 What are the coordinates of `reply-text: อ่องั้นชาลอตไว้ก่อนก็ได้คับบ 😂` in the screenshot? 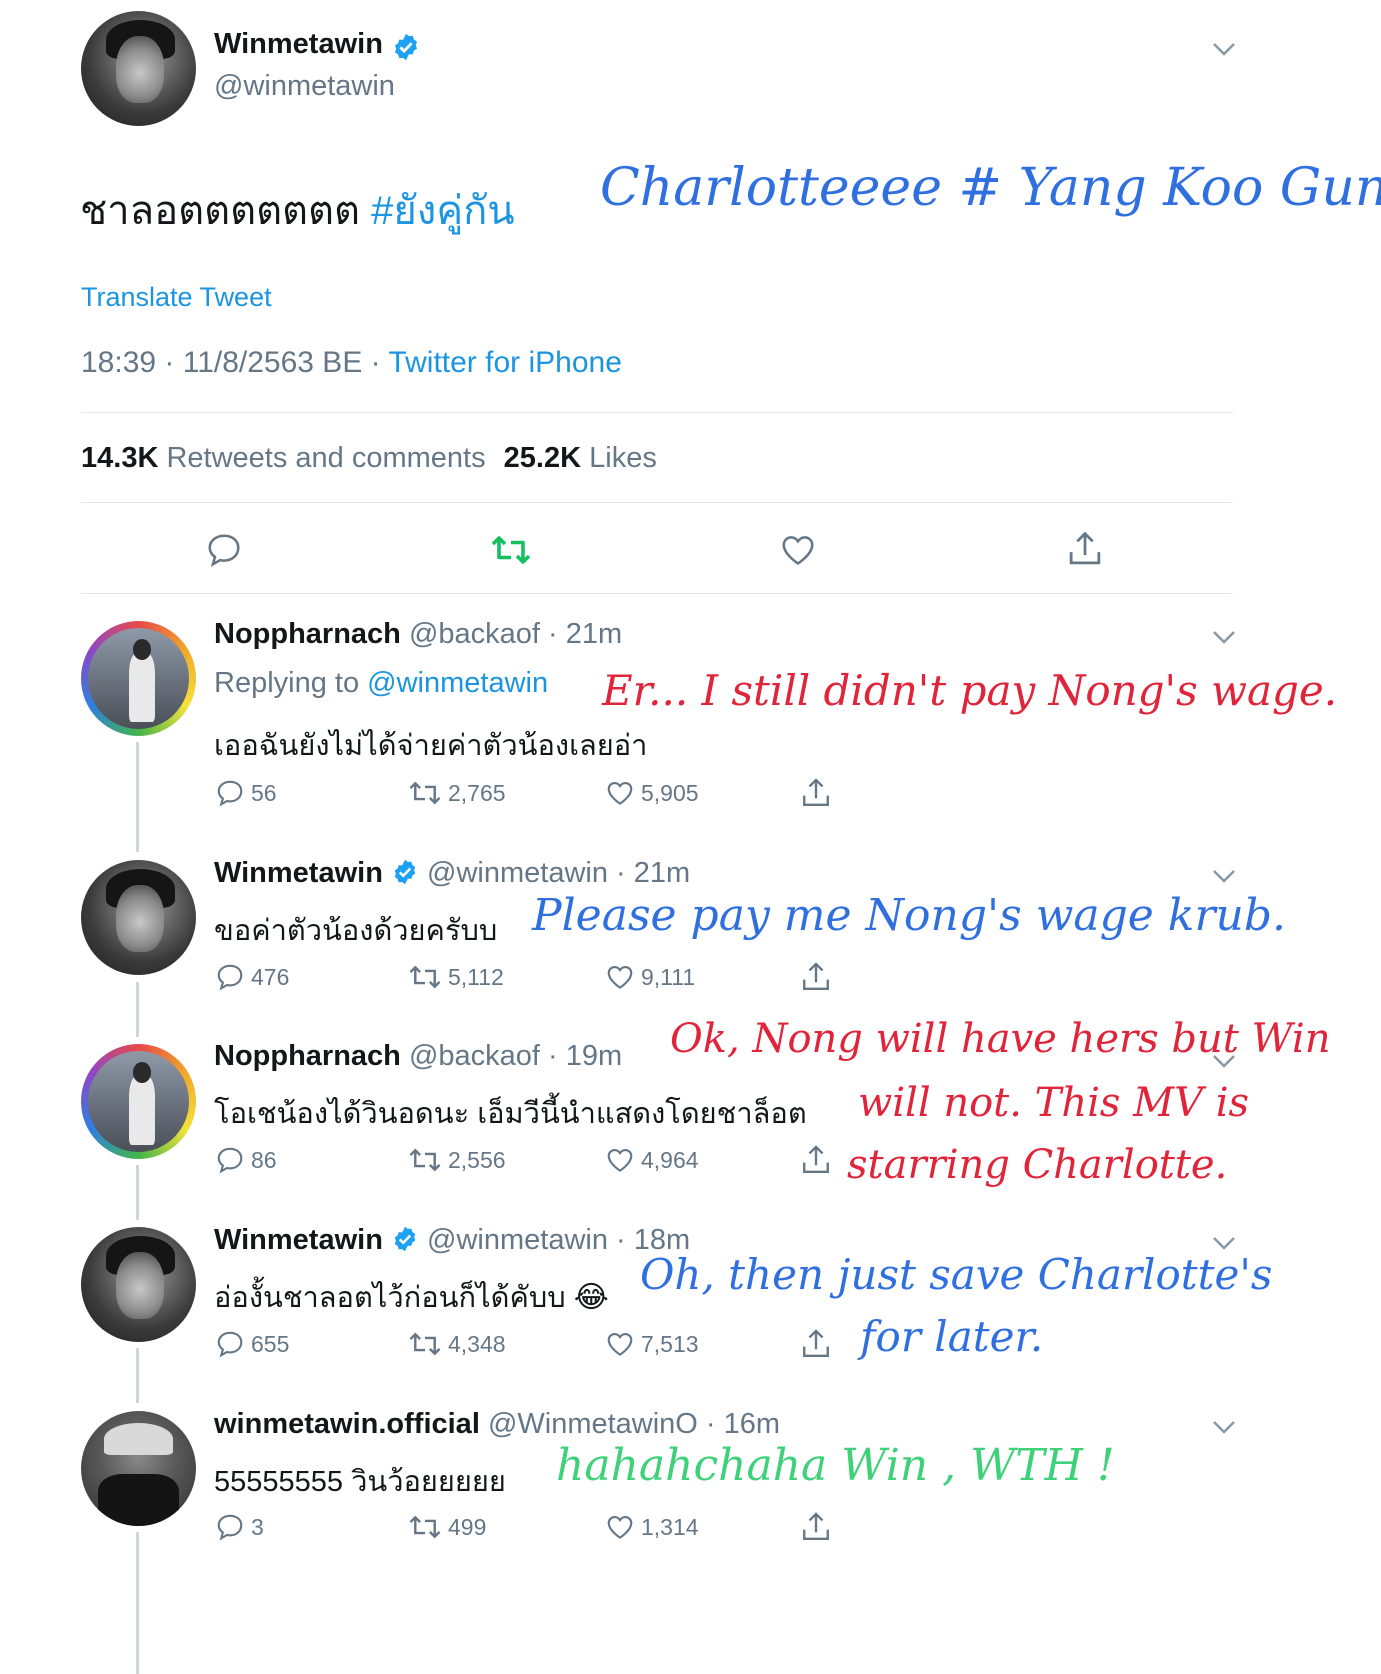 It's located at (411, 1297).